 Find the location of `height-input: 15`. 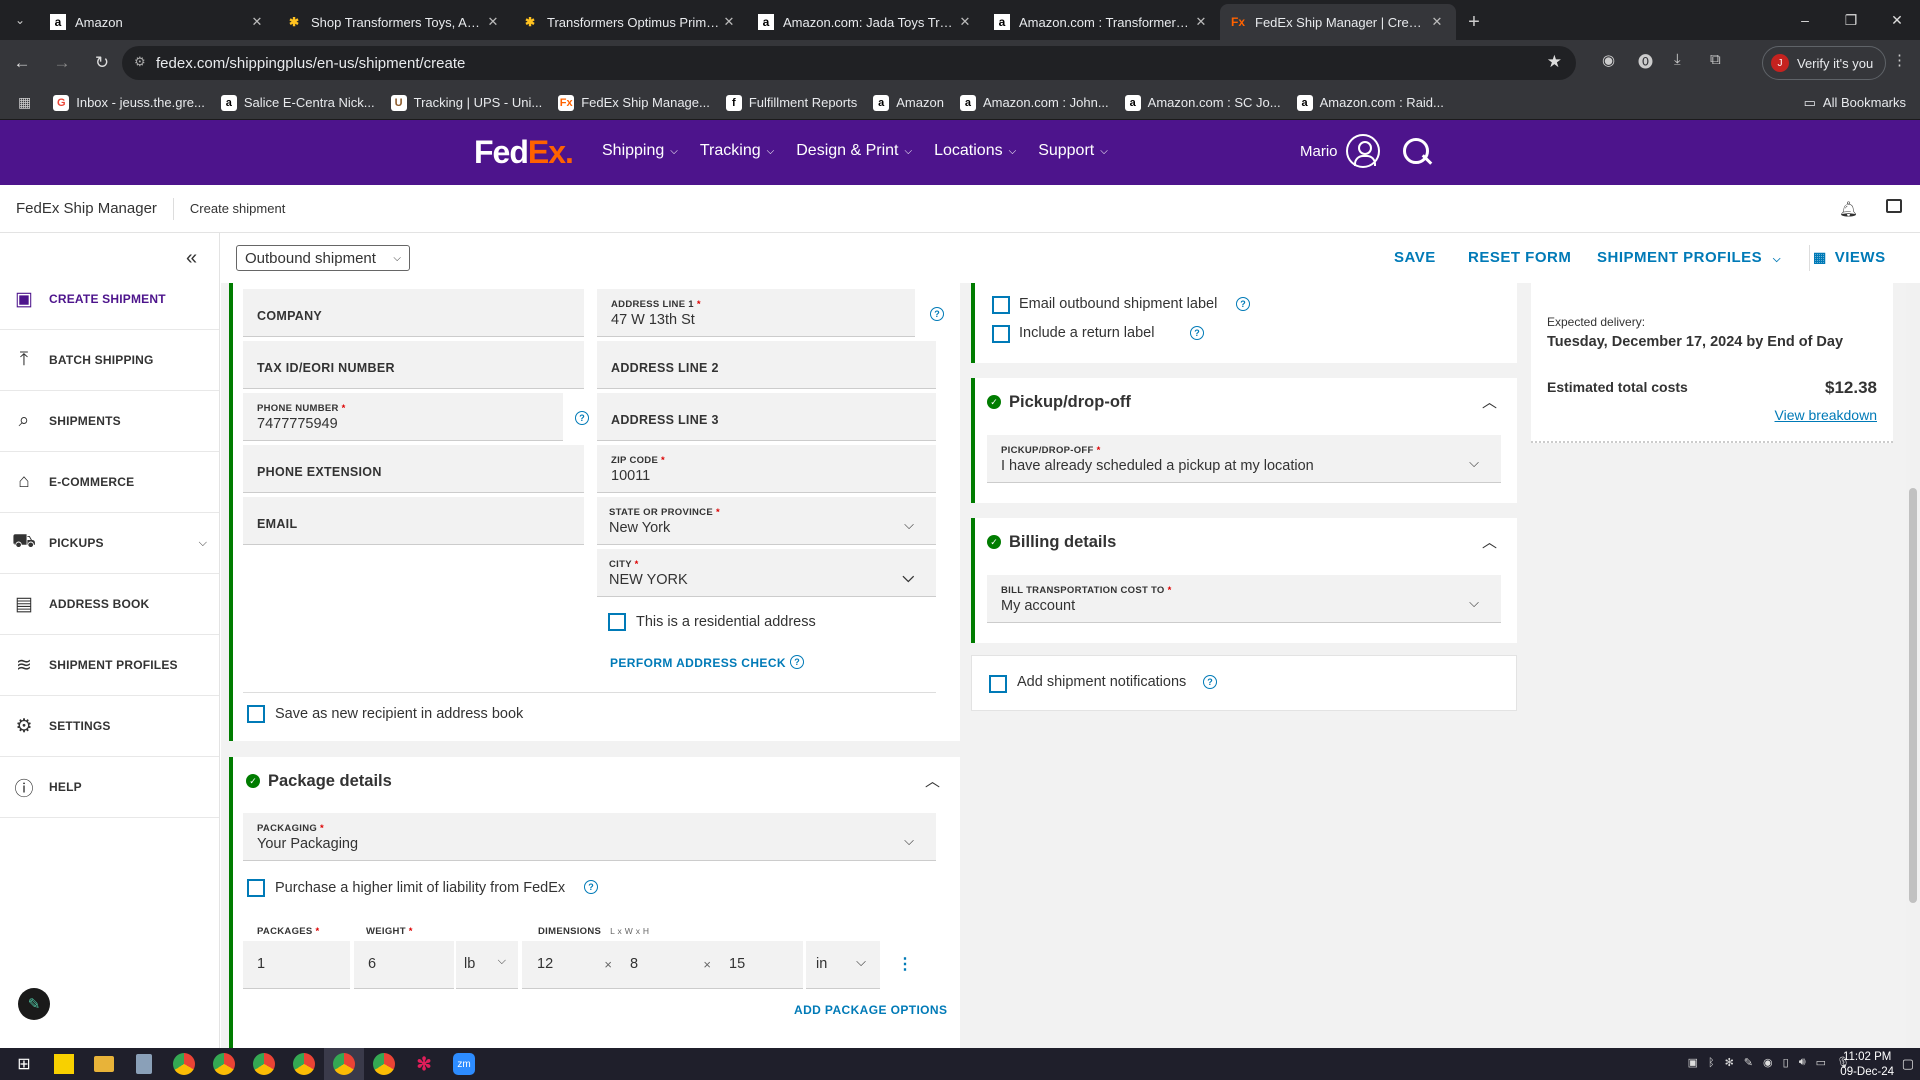

height-input: 15 is located at coordinates (760, 965).